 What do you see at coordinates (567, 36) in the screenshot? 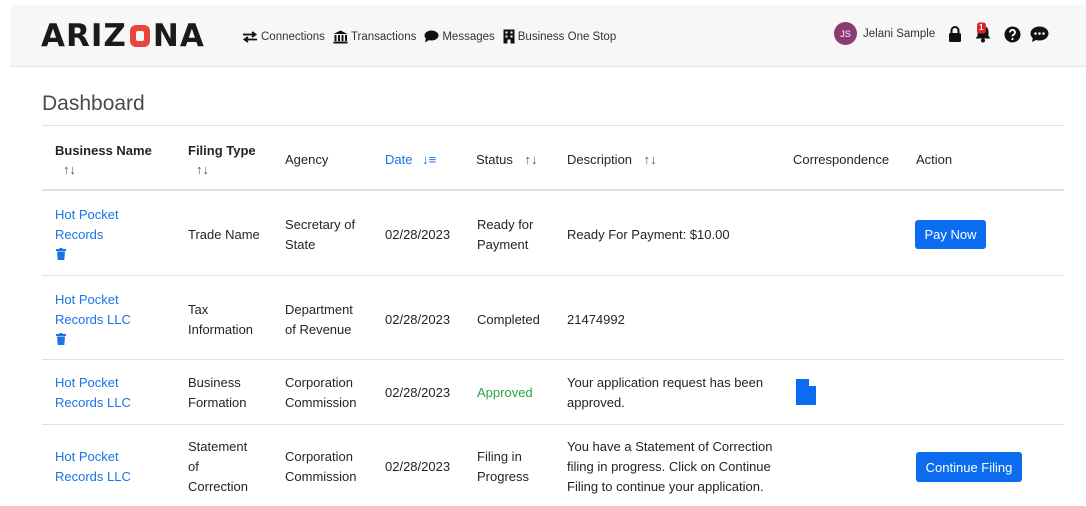
I see `nav-business-one-stop-label: Business One Stop` at bounding box center [567, 36].